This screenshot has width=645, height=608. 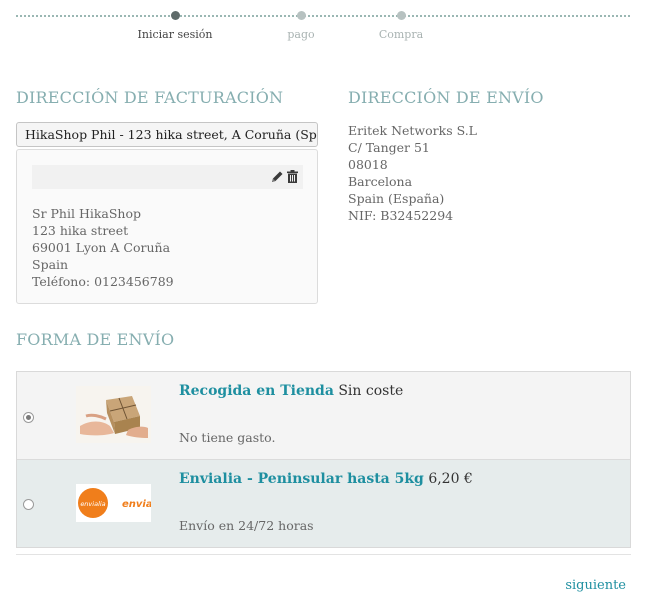 What do you see at coordinates (95, 339) in the screenshot?
I see `shipping-method-heading: FORMA DE ENVÍO` at bounding box center [95, 339].